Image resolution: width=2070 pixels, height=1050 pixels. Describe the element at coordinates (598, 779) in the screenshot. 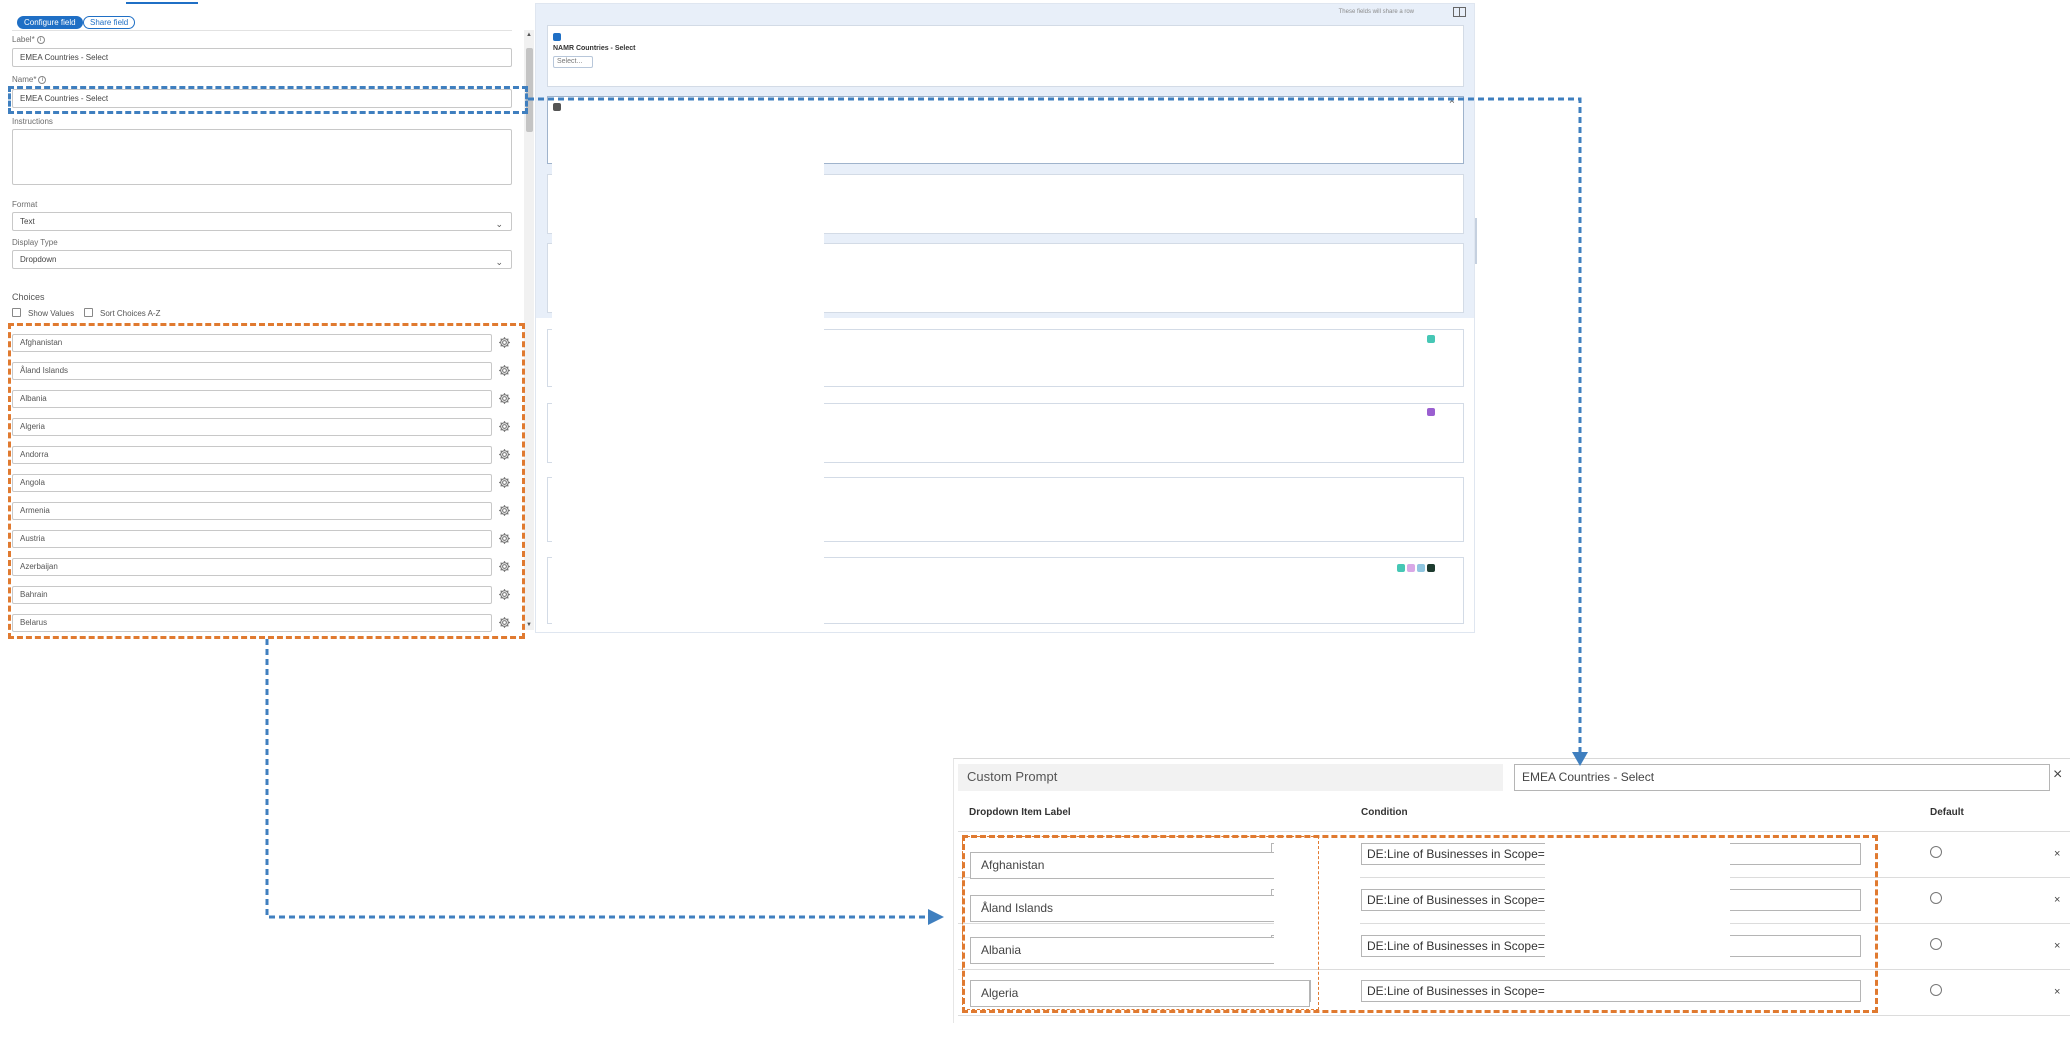

I see `connector-line-choices` at that location.